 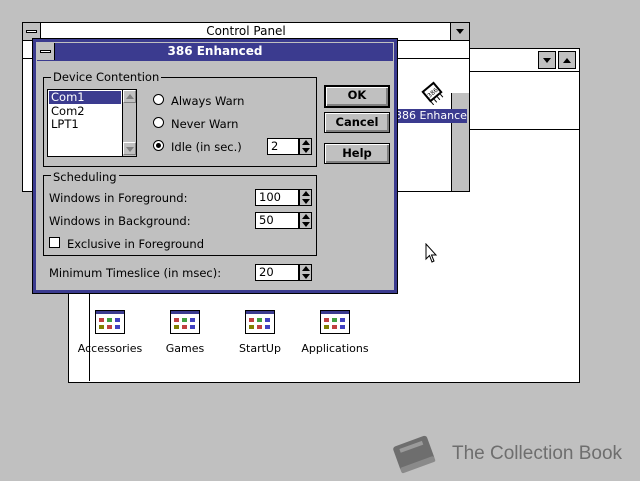 I want to click on group-startup: StartUp, so click(x=260, y=335).